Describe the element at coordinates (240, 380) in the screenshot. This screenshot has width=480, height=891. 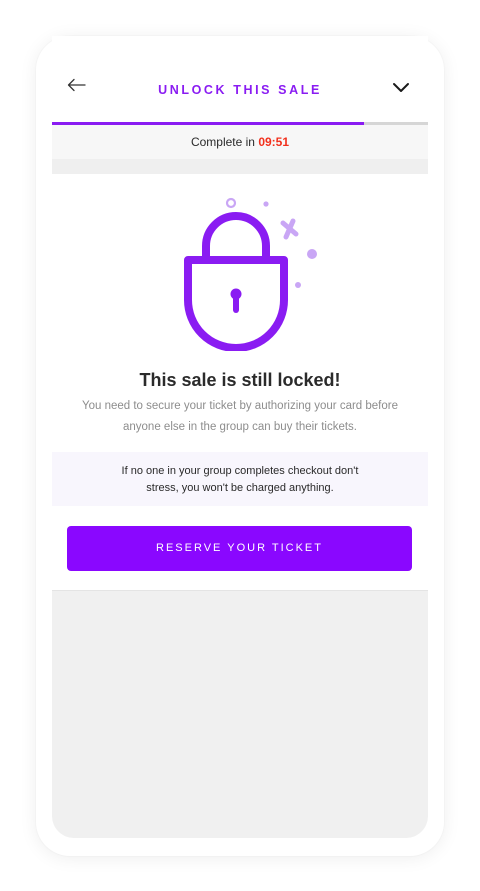
I see `locked-heading: This sale is still locked!` at that location.